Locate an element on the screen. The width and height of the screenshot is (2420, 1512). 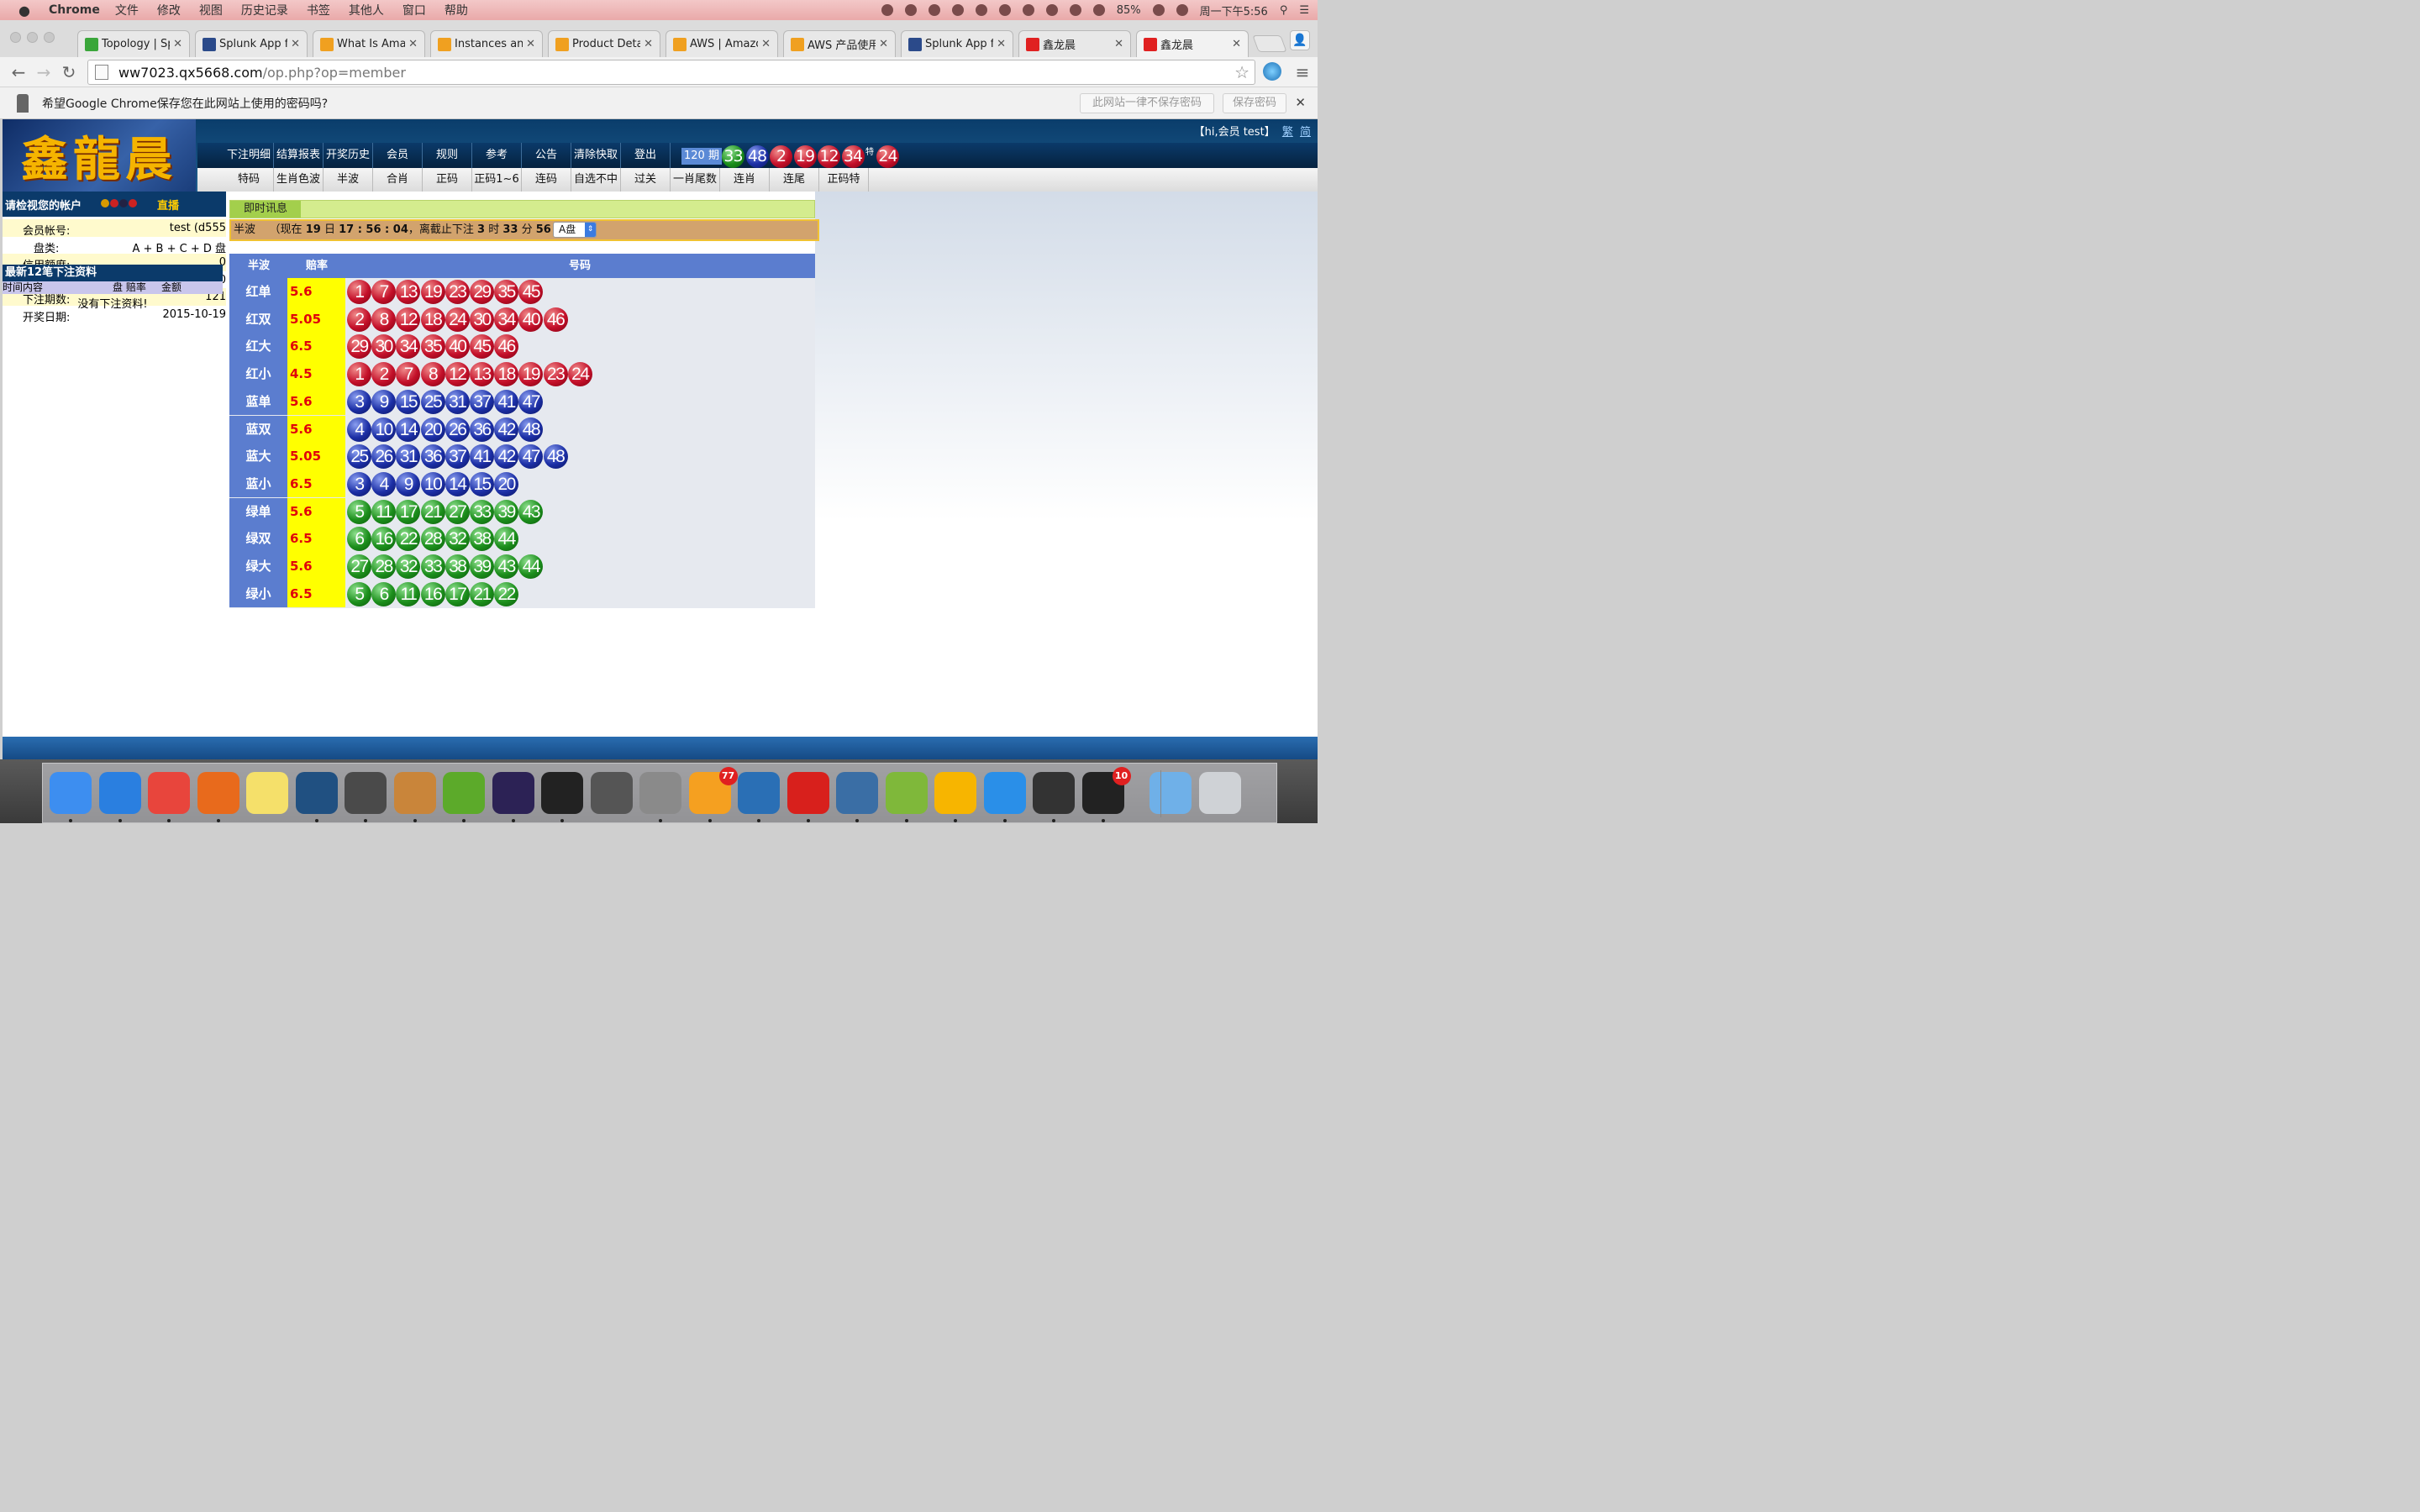
nav-top-item: 规则 is located at coordinates (448, 155).